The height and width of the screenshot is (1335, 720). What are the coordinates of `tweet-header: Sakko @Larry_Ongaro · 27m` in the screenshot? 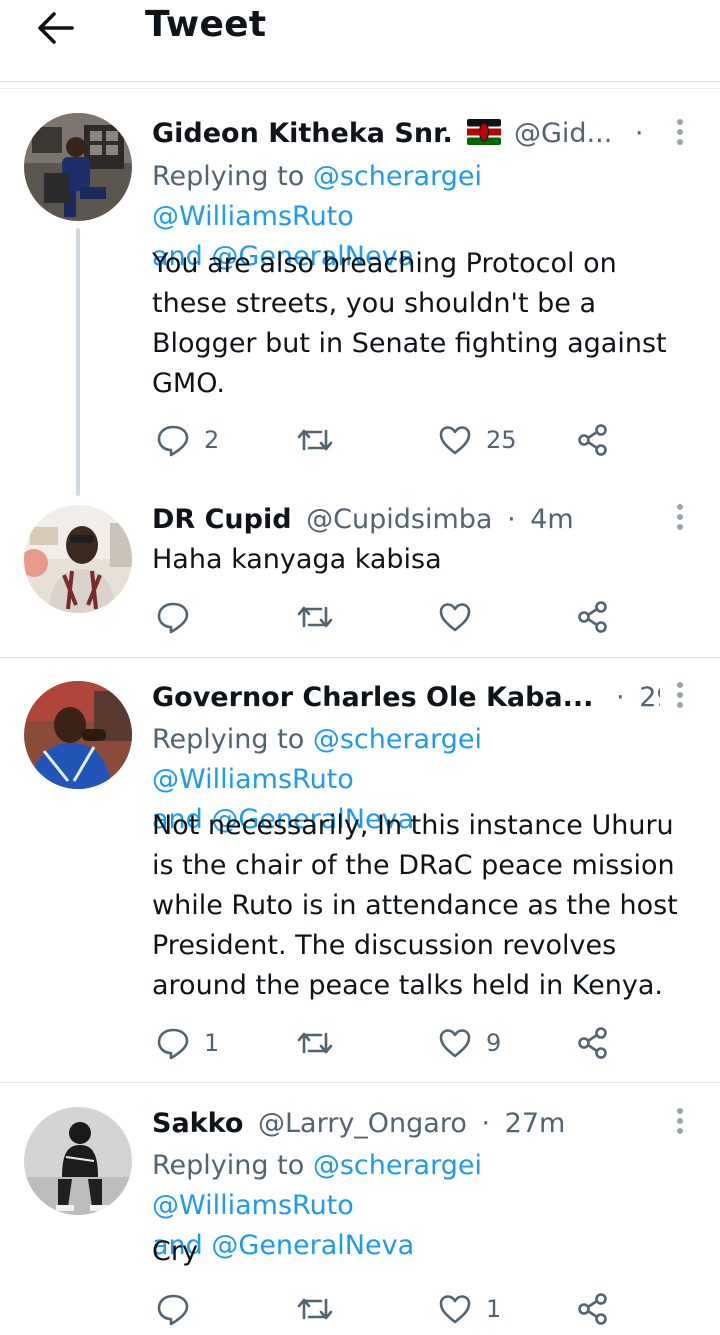 It's located at (406, 1124).